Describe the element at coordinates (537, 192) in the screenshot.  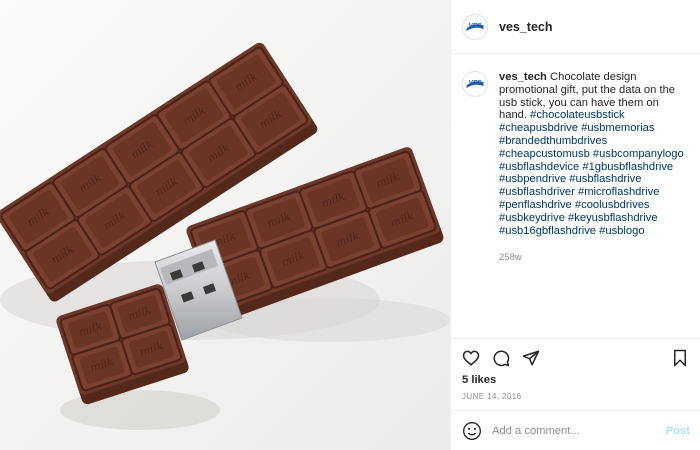
I see `hashtag-link: #usbflashdriver` at that location.